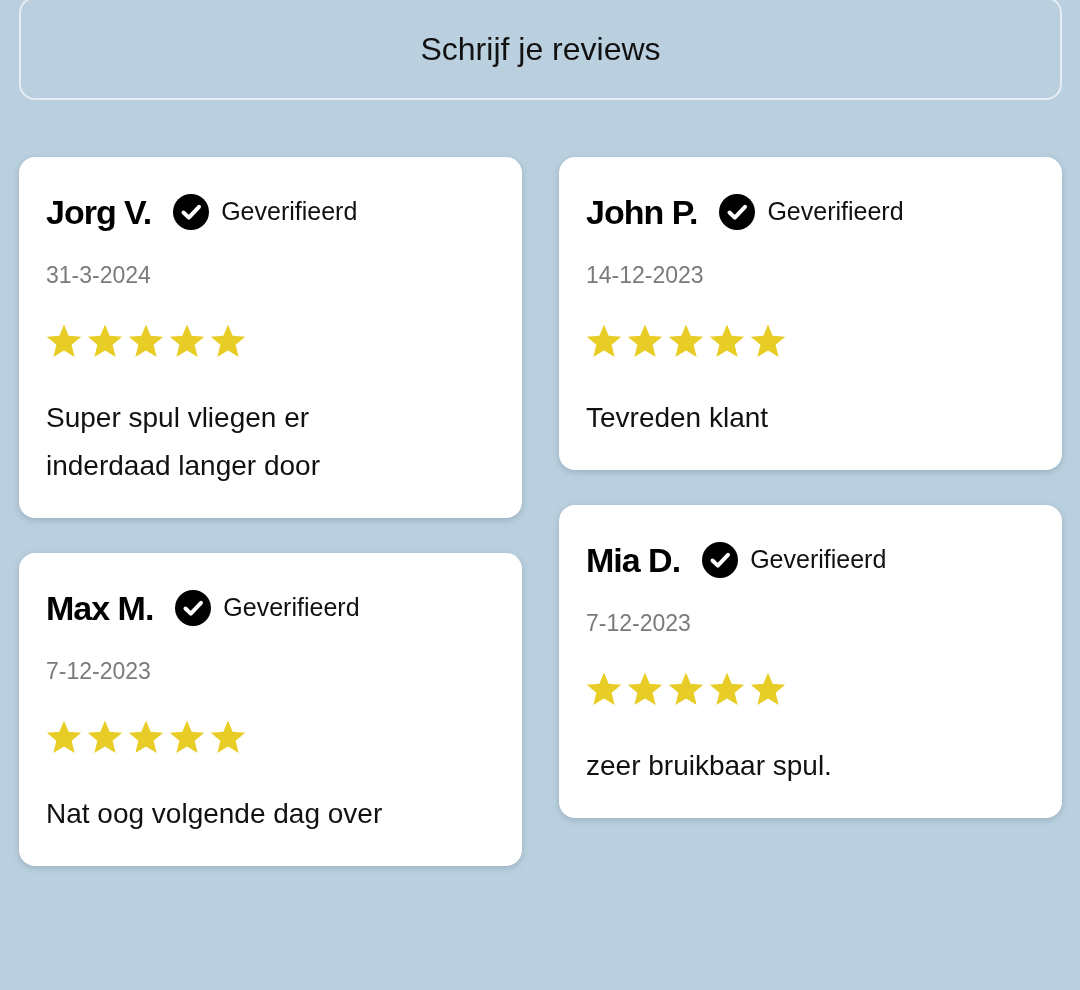 Image resolution: width=1080 pixels, height=990 pixels. What do you see at coordinates (678, 418) in the screenshot?
I see `review-text: Tevreden klant` at bounding box center [678, 418].